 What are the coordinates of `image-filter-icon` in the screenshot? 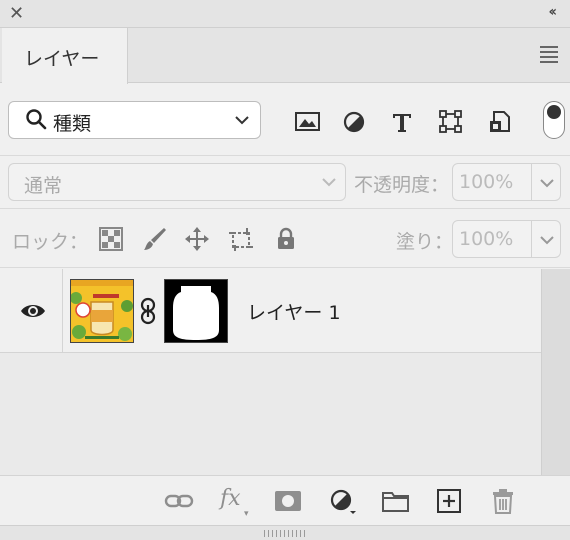 It's located at (308, 122).